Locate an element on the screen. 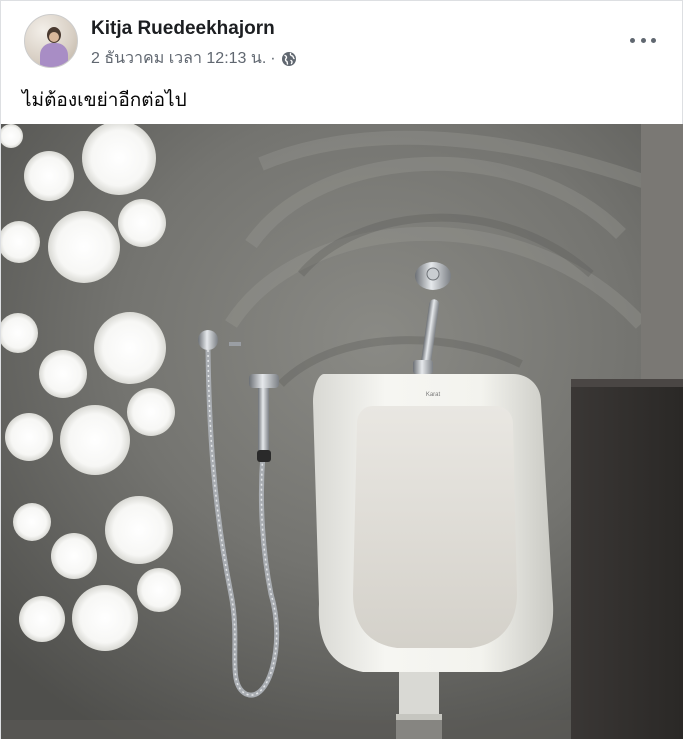  more-options-button is located at coordinates (643, 40).